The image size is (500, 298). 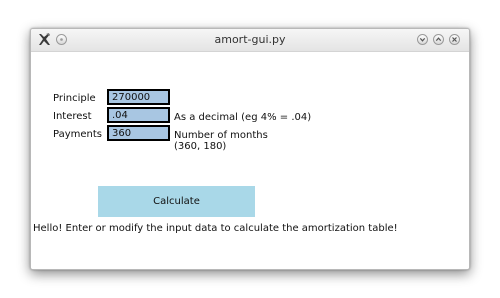 I want to click on principle-label: Principle, so click(x=74, y=98).